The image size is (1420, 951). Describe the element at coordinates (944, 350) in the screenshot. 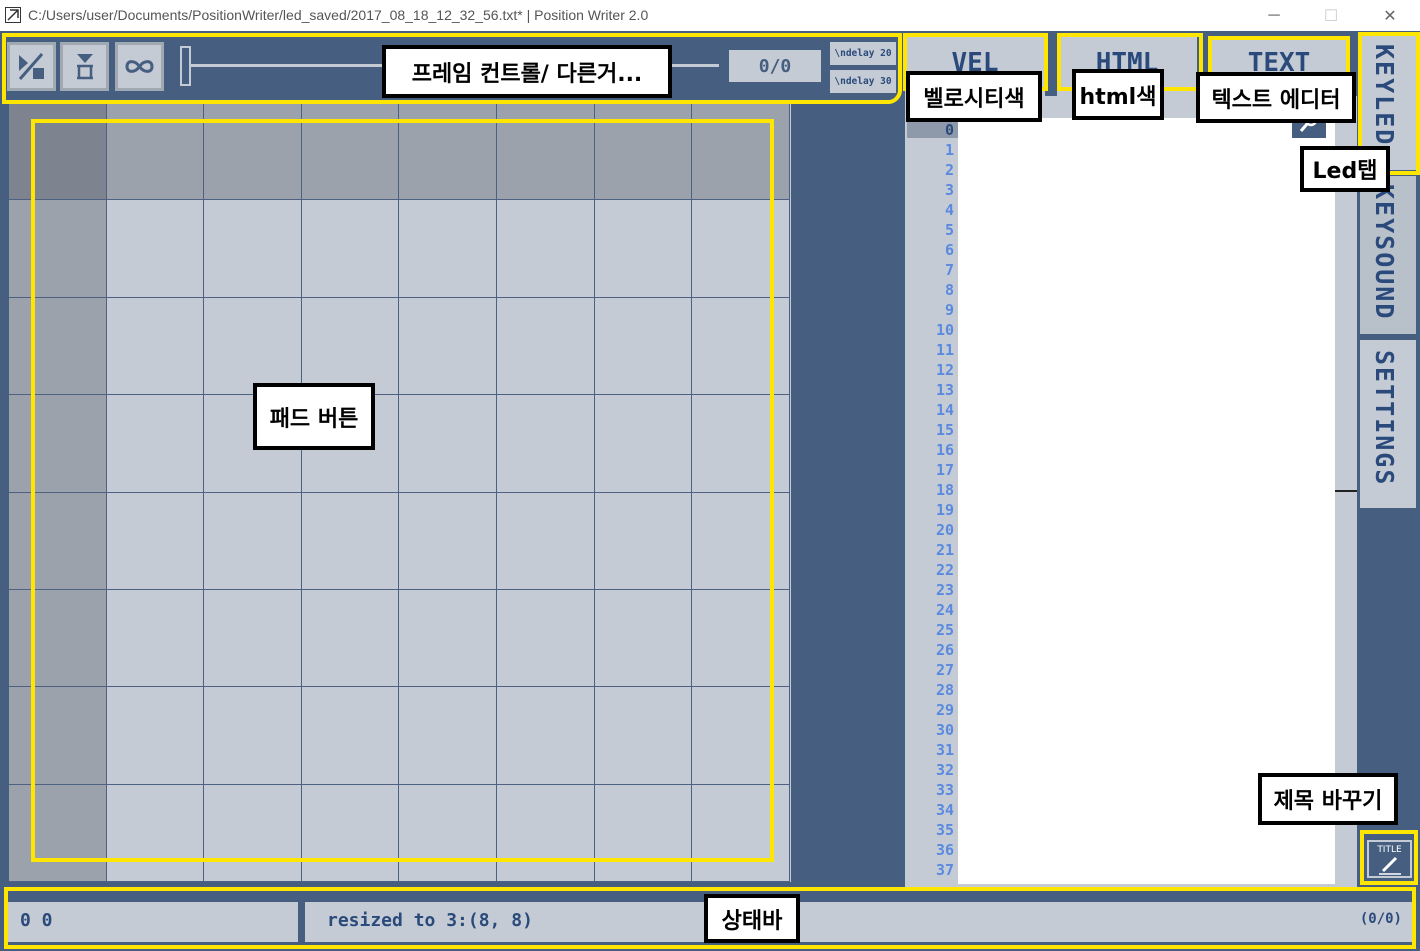

I see `line-number: 11` at that location.